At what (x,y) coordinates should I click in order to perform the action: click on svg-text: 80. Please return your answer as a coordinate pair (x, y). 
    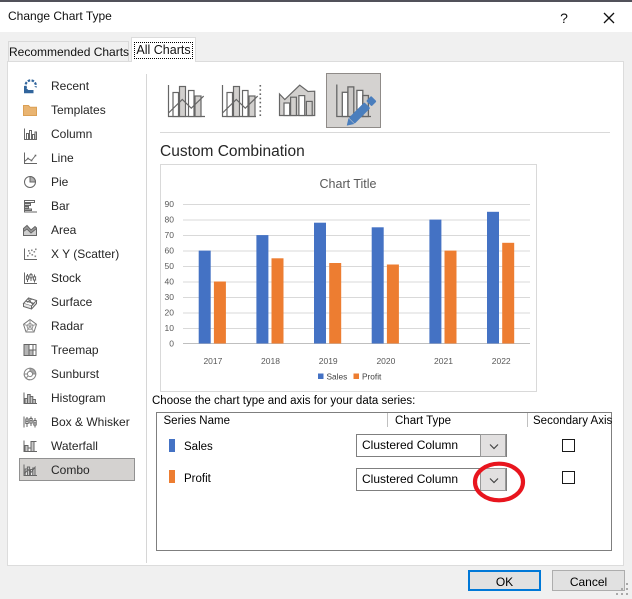
    Looking at the image, I should click on (170, 220).